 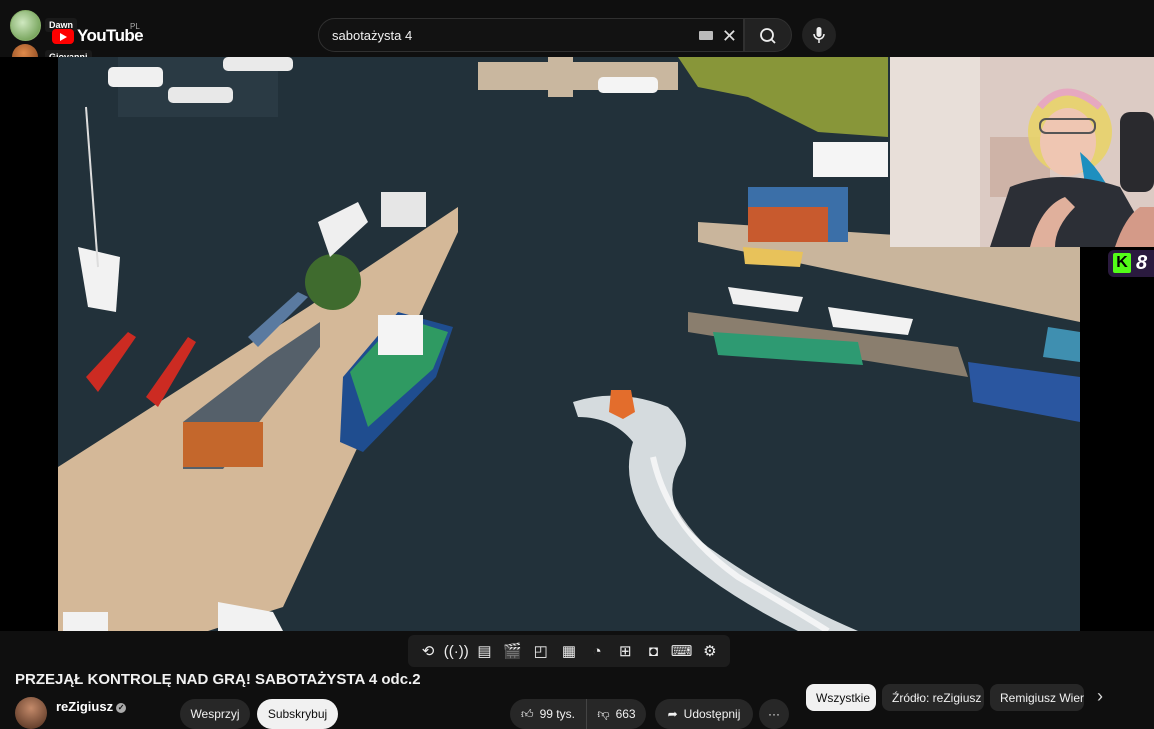 I want to click on microphone-icon, so click(x=819, y=35).